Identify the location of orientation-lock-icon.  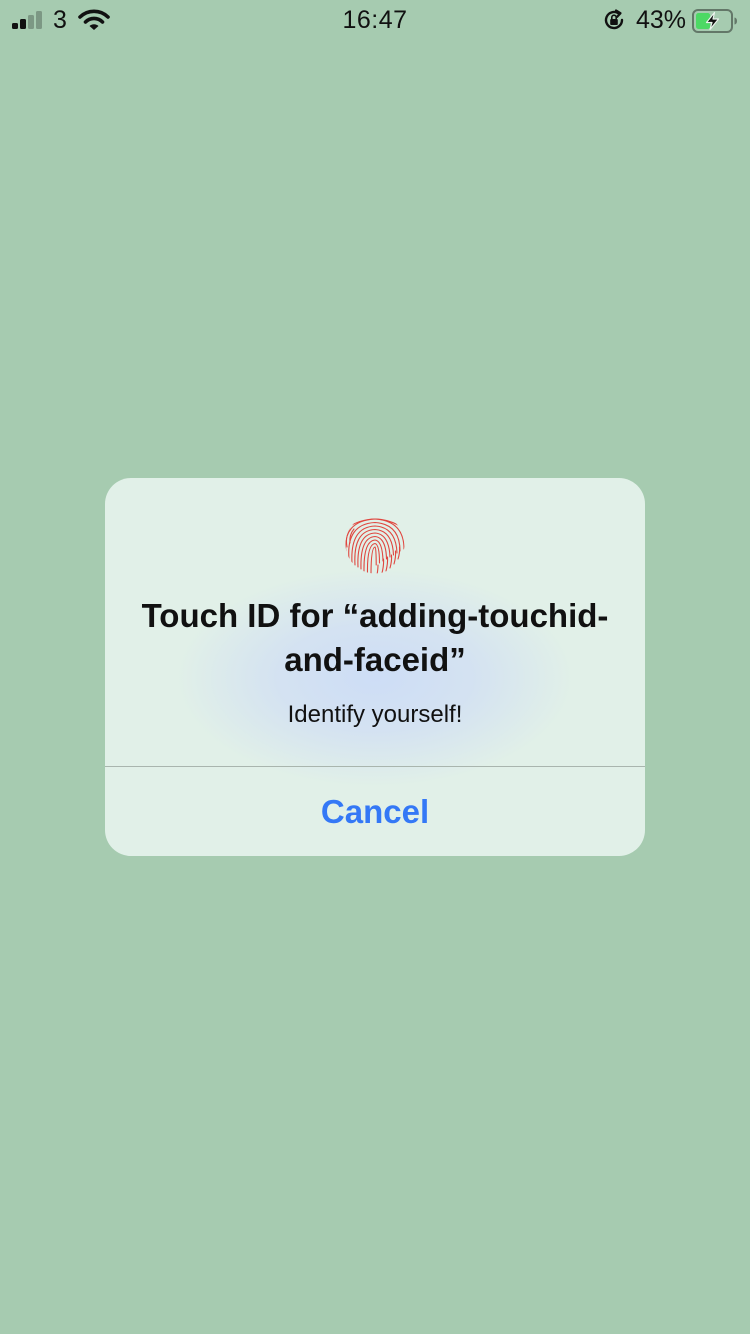
(614, 19).